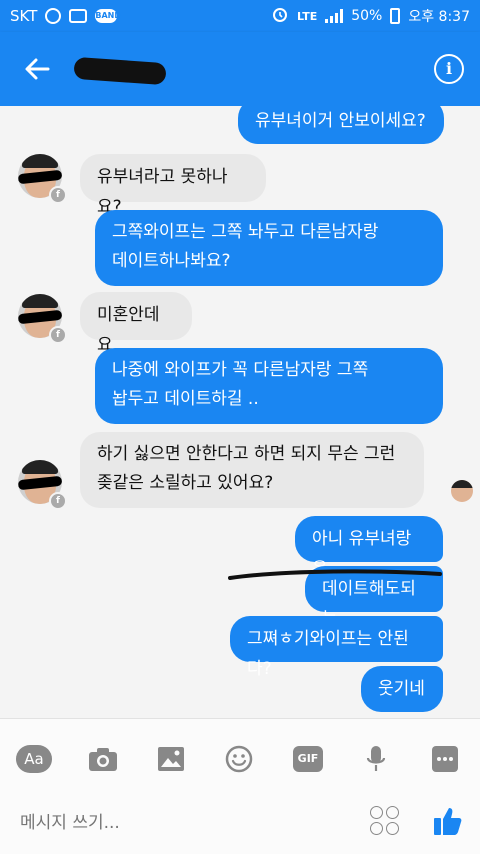 Image resolution: width=480 pixels, height=854 pixels. Describe the element at coordinates (340, 121) in the screenshot. I see `message-text: 유부녀이거 안보이세요?` at that location.